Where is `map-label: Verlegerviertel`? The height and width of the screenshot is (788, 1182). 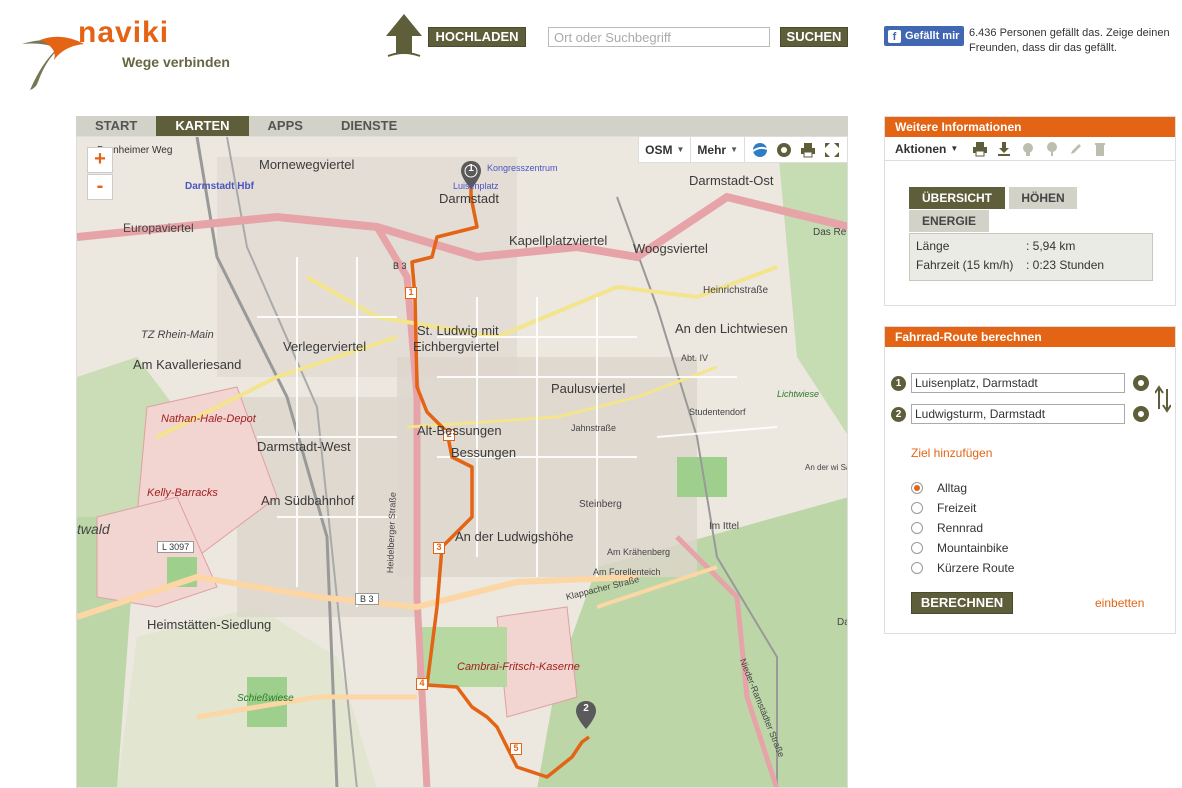
map-label: Verlegerviertel is located at coordinates (325, 346).